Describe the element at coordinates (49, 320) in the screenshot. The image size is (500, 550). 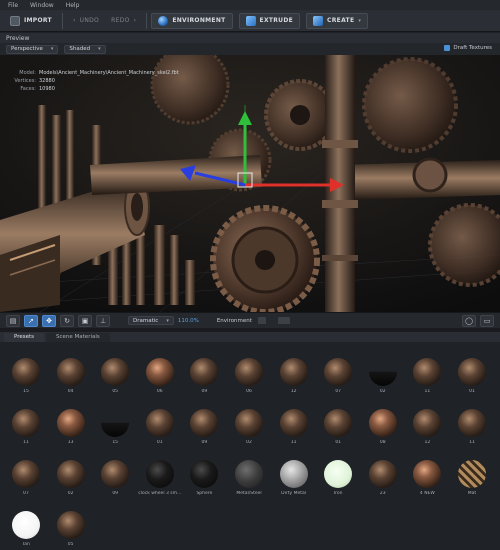
I see `move-tool-icon: ✥` at that location.